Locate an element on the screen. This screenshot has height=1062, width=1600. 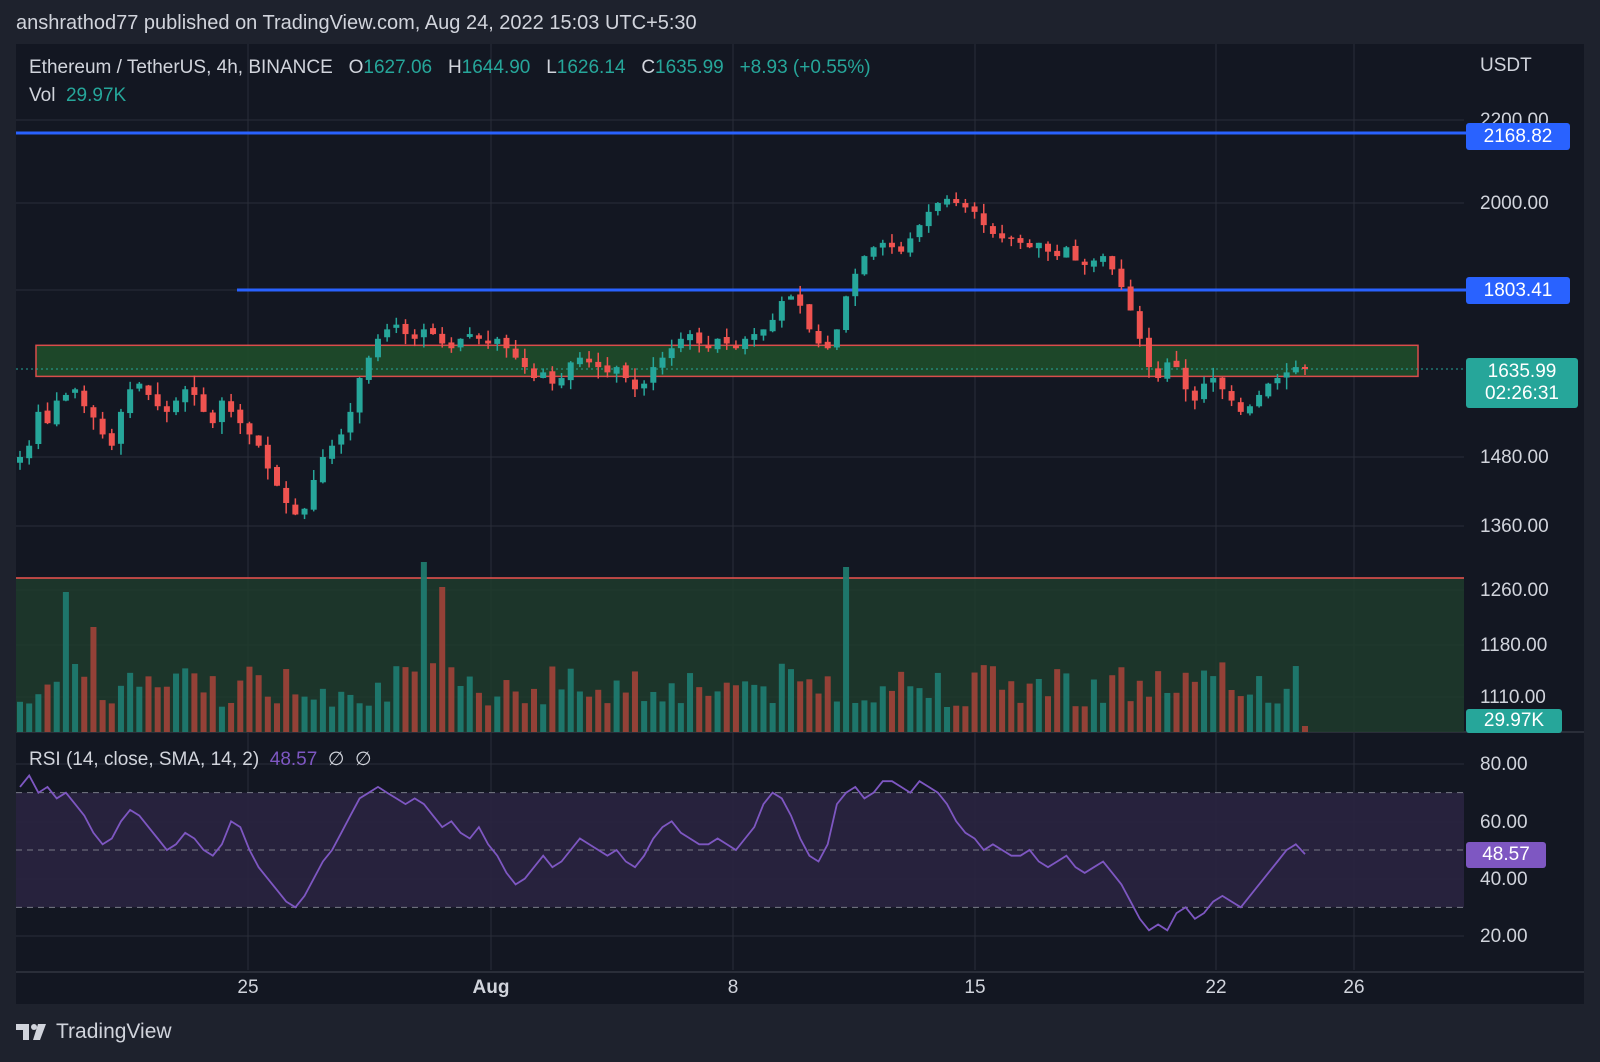
high-label: H is located at coordinates (454, 67).